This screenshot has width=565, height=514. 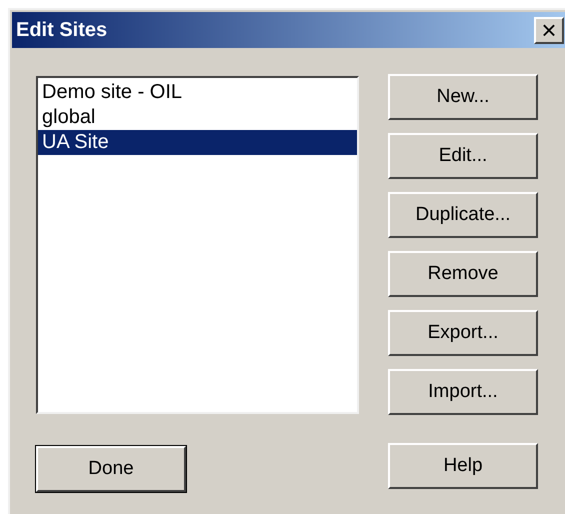 I want to click on help-button: Help, so click(x=463, y=466).